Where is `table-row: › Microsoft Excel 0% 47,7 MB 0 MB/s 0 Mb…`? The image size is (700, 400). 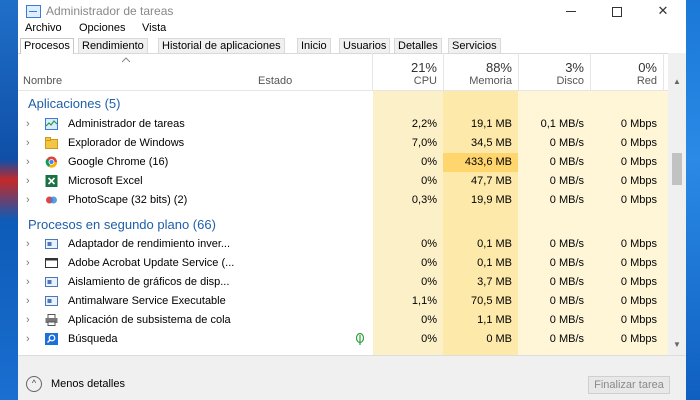
table-row: › Microsoft Excel 0% 47,7 MB 0 MB/s 0 Mb… is located at coordinates (343, 181).